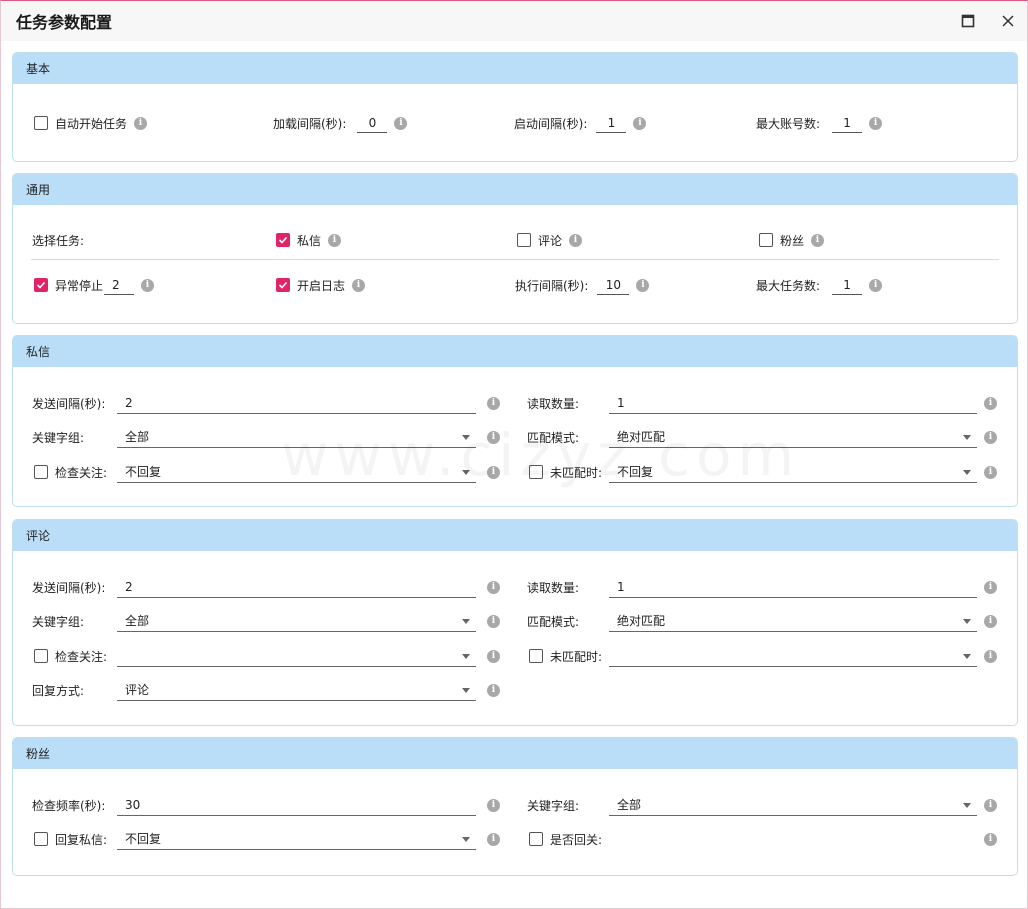  What do you see at coordinates (296, 403) in the screenshot?
I see `pm-send-interval-input: 2` at bounding box center [296, 403].